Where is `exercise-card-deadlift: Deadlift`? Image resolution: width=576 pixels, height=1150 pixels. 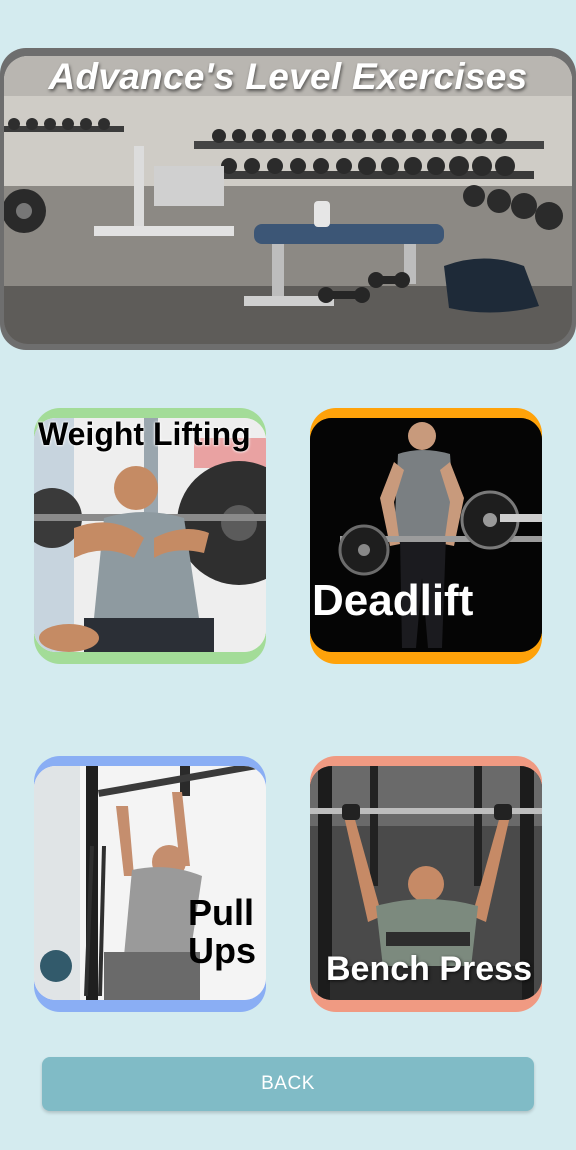
exercise-card-deadlift: Deadlift is located at coordinates (426, 536).